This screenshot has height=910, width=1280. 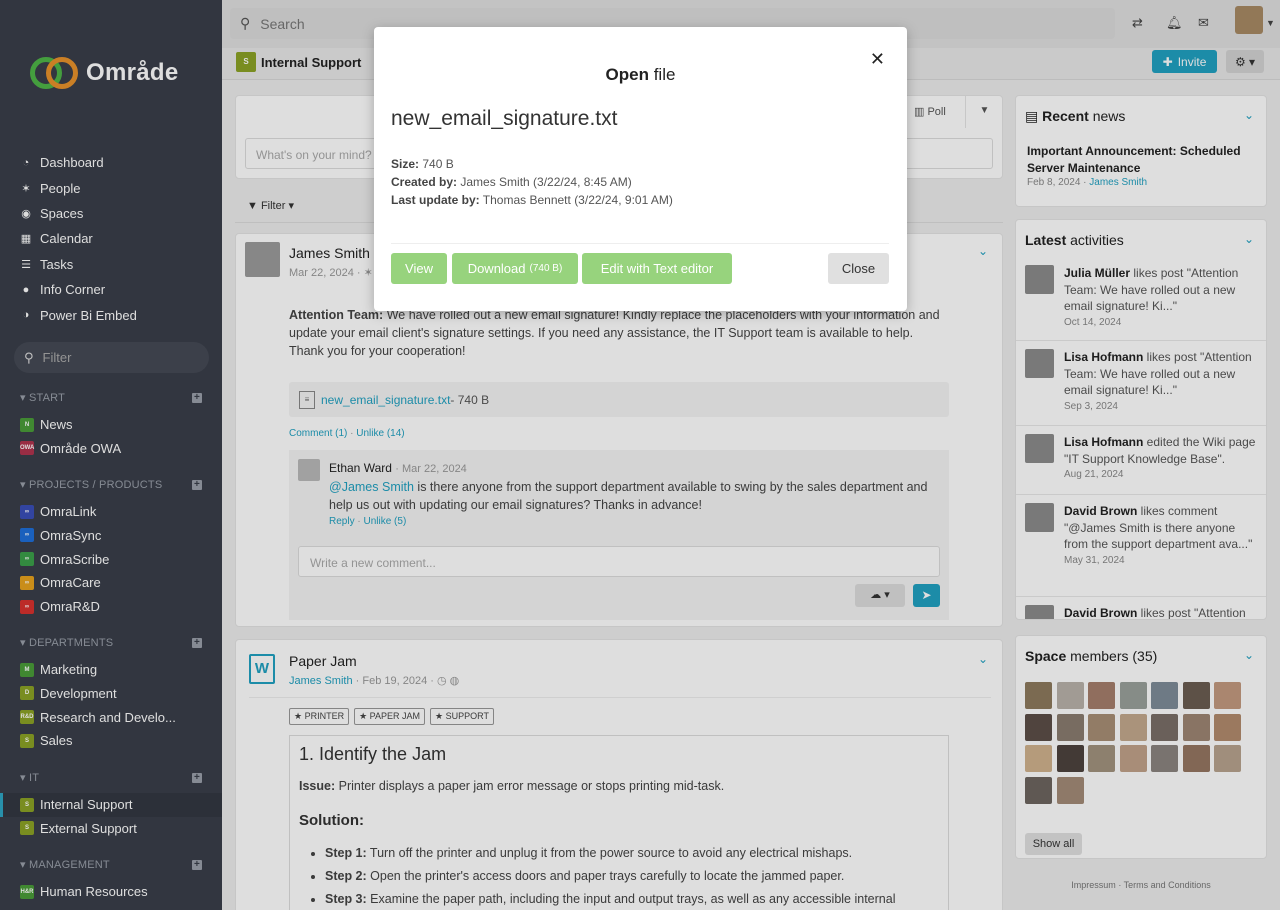 I want to click on view-button: View, so click(x=419, y=268).